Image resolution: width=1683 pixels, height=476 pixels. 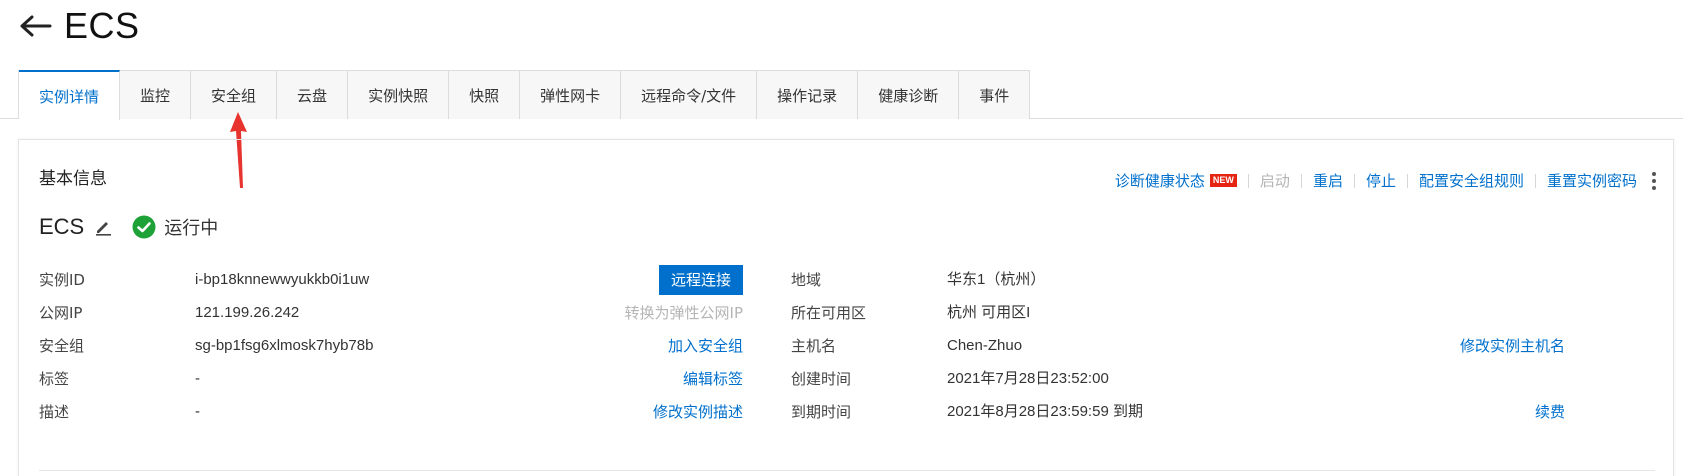 I want to click on region-value: 华东1（杭州）, so click(x=996, y=279).